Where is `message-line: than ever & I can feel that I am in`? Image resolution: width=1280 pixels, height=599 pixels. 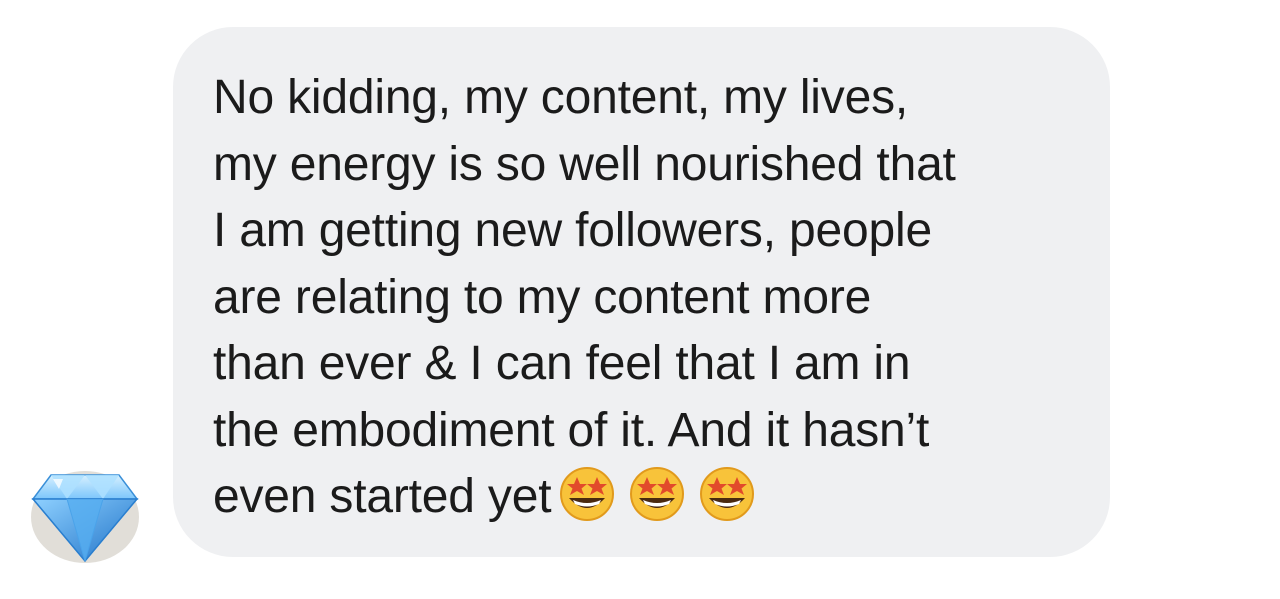 message-line: than ever & I can feel that I am in is located at coordinates (562, 363).